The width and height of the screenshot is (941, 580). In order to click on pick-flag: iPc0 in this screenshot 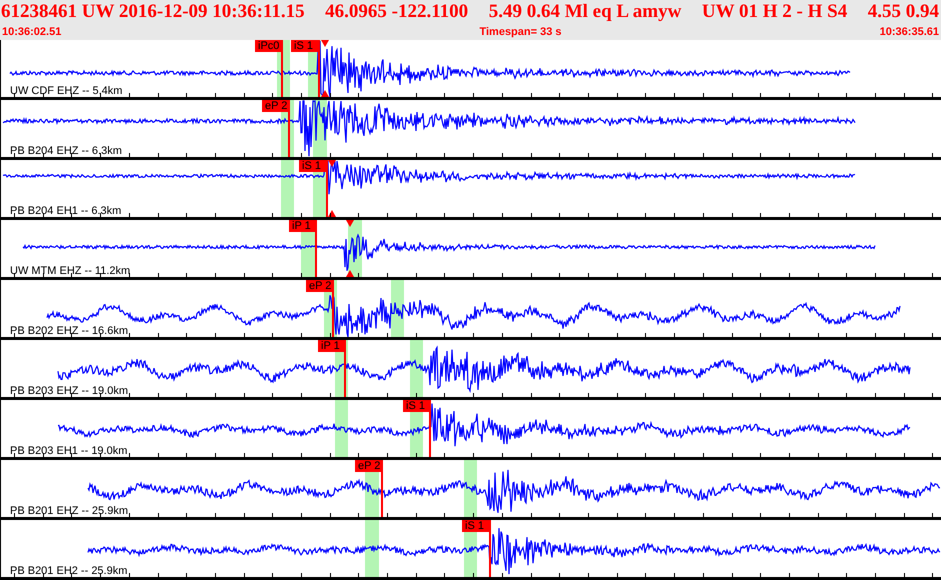, I will do `click(268, 46)`.